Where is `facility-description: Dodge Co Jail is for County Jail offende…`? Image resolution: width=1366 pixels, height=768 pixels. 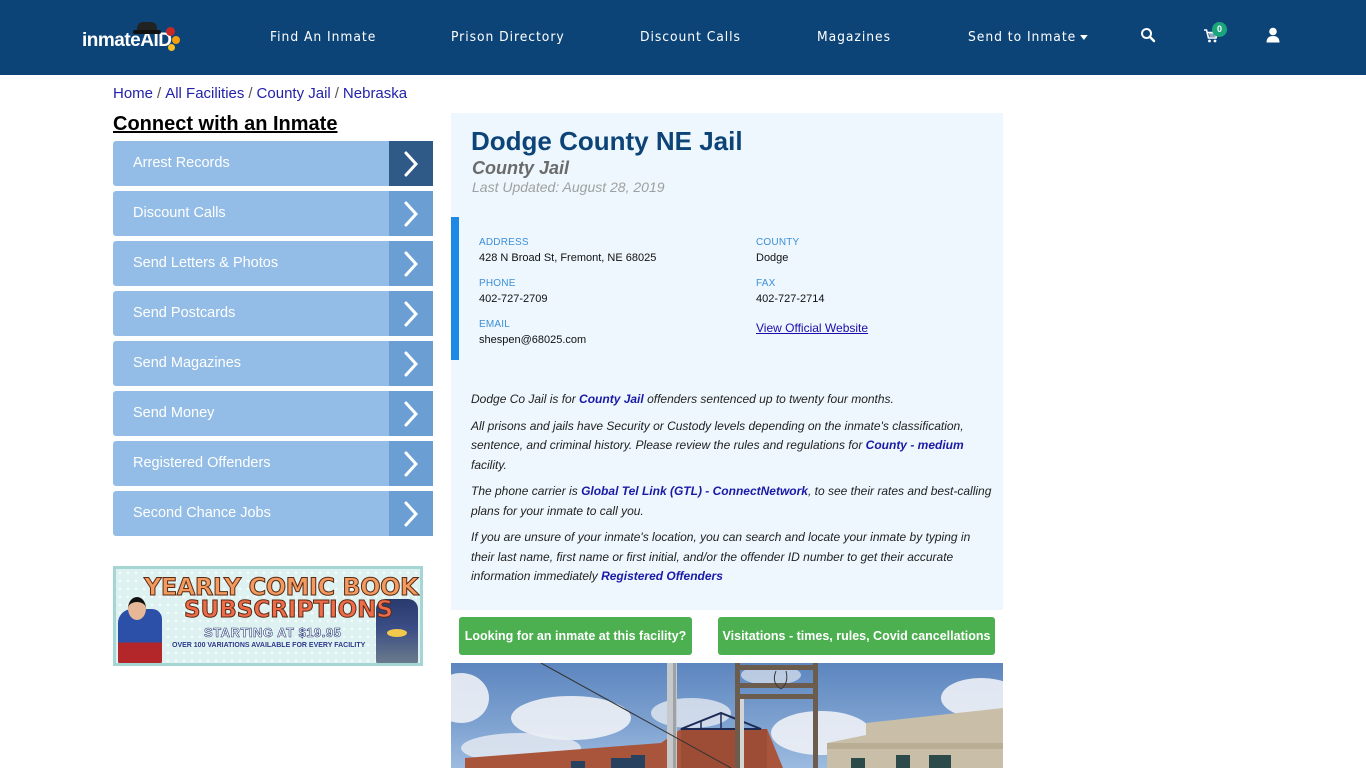
facility-description: Dodge Co Jail is for County Jail offende… is located at coordinates (733, 492).